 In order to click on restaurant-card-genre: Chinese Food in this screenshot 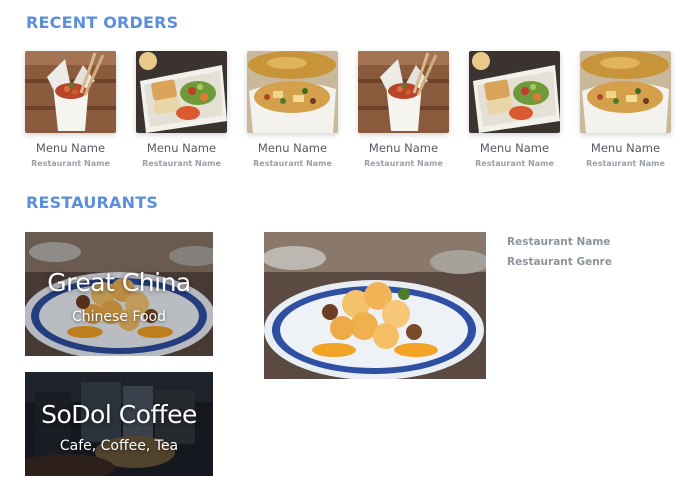, I will do `click(119, 317)`.